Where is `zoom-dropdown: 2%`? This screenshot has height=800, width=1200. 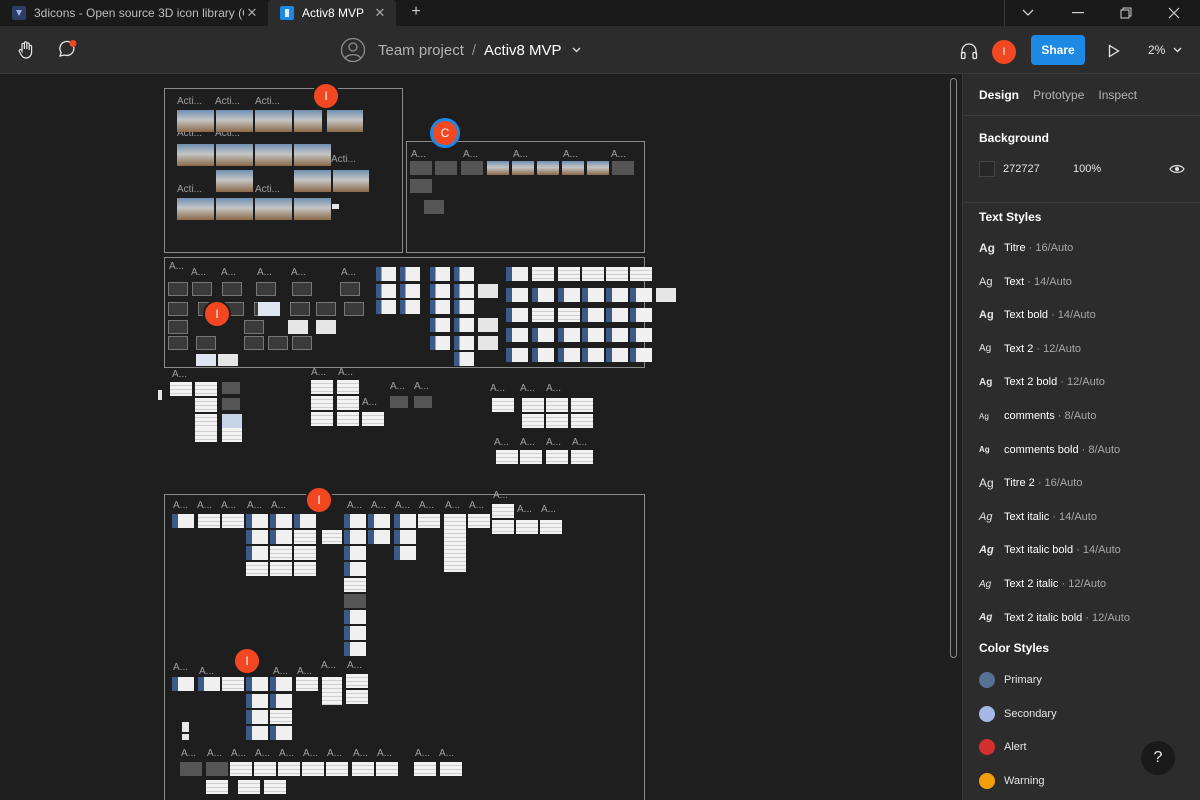
zoom-dropdown: 2% is located at coordinates (1165, 50).